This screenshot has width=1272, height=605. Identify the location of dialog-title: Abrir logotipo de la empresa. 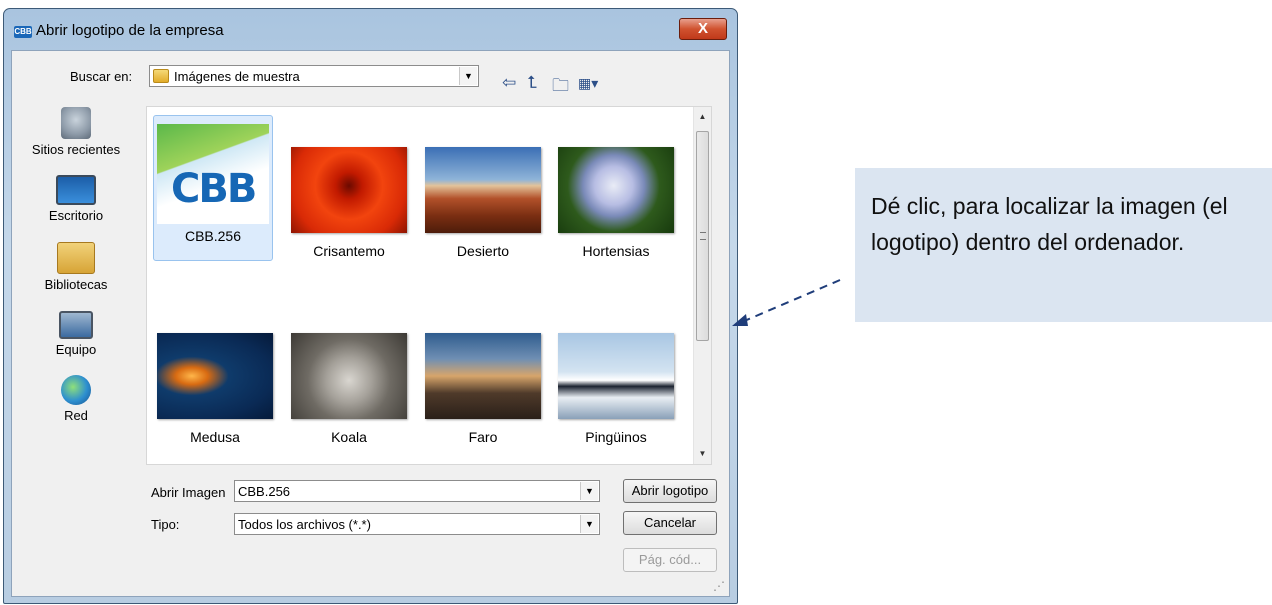
(130, 30).